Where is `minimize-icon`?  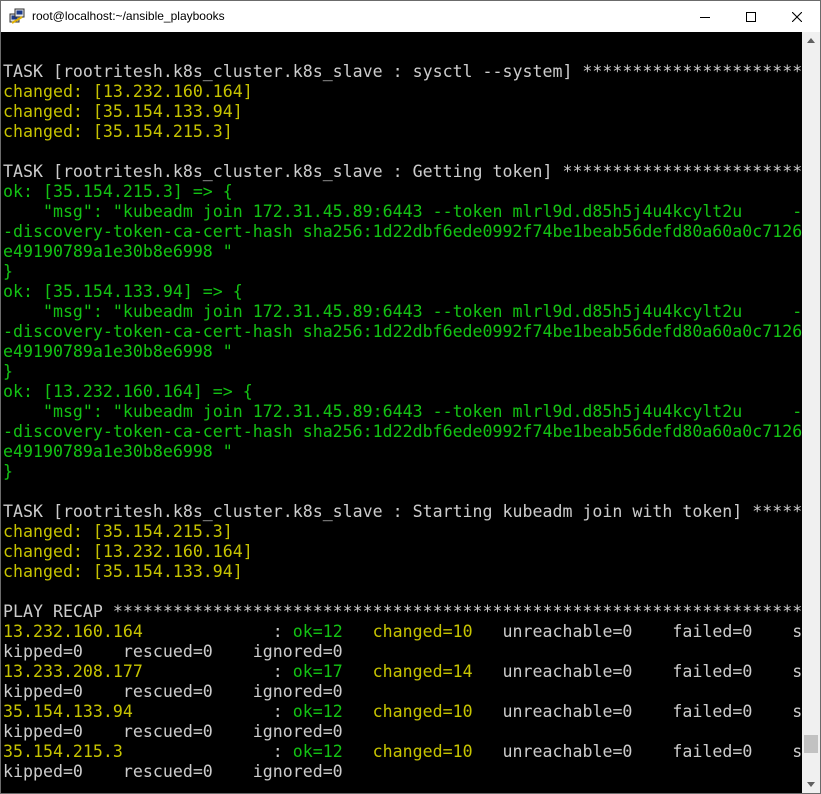
minimize-icon is located at coordinates (705, 17).